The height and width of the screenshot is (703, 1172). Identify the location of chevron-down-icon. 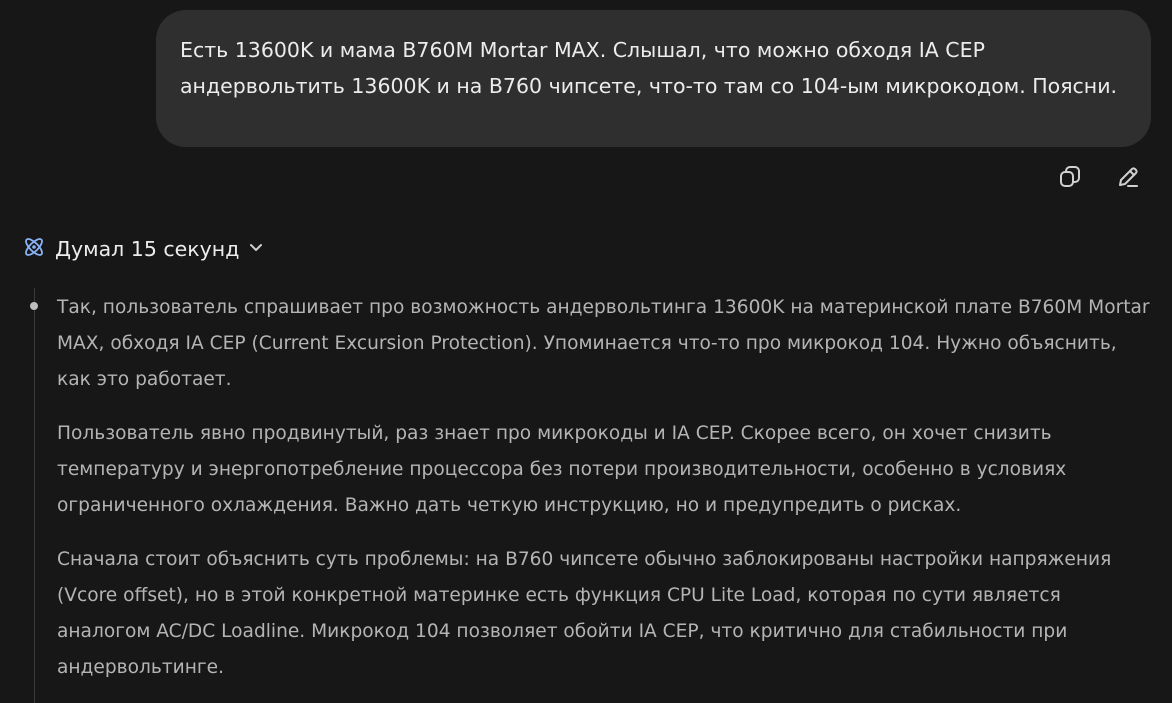
(256, 249).